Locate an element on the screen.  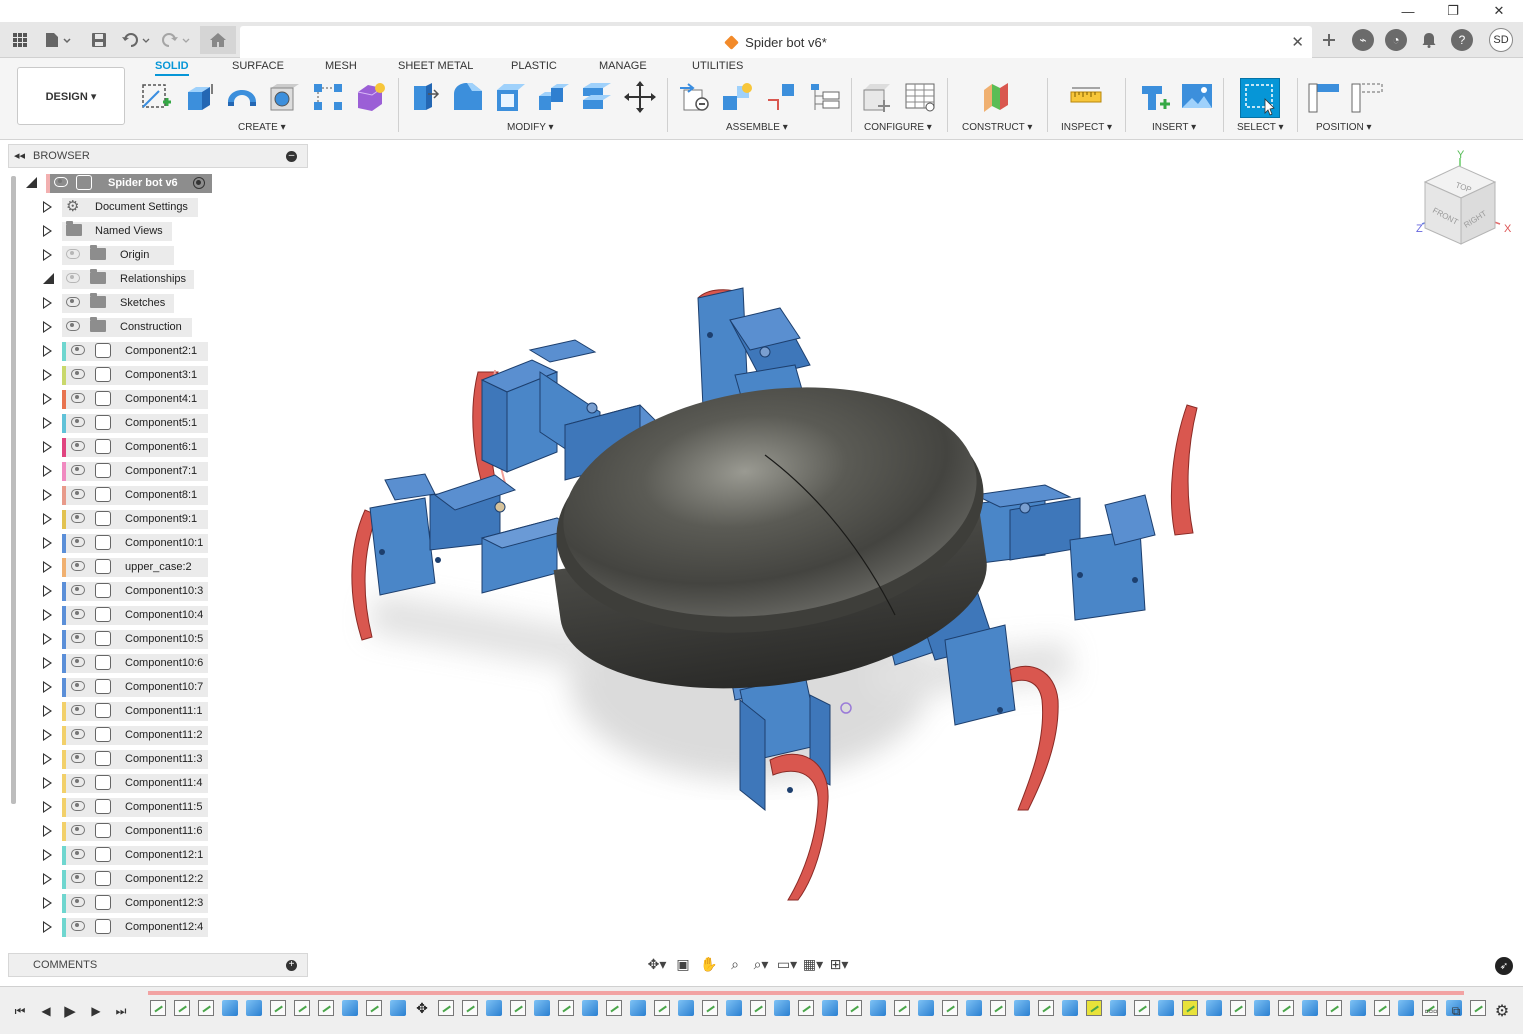
new-tab-icon is located at coordinates (1329, 40).